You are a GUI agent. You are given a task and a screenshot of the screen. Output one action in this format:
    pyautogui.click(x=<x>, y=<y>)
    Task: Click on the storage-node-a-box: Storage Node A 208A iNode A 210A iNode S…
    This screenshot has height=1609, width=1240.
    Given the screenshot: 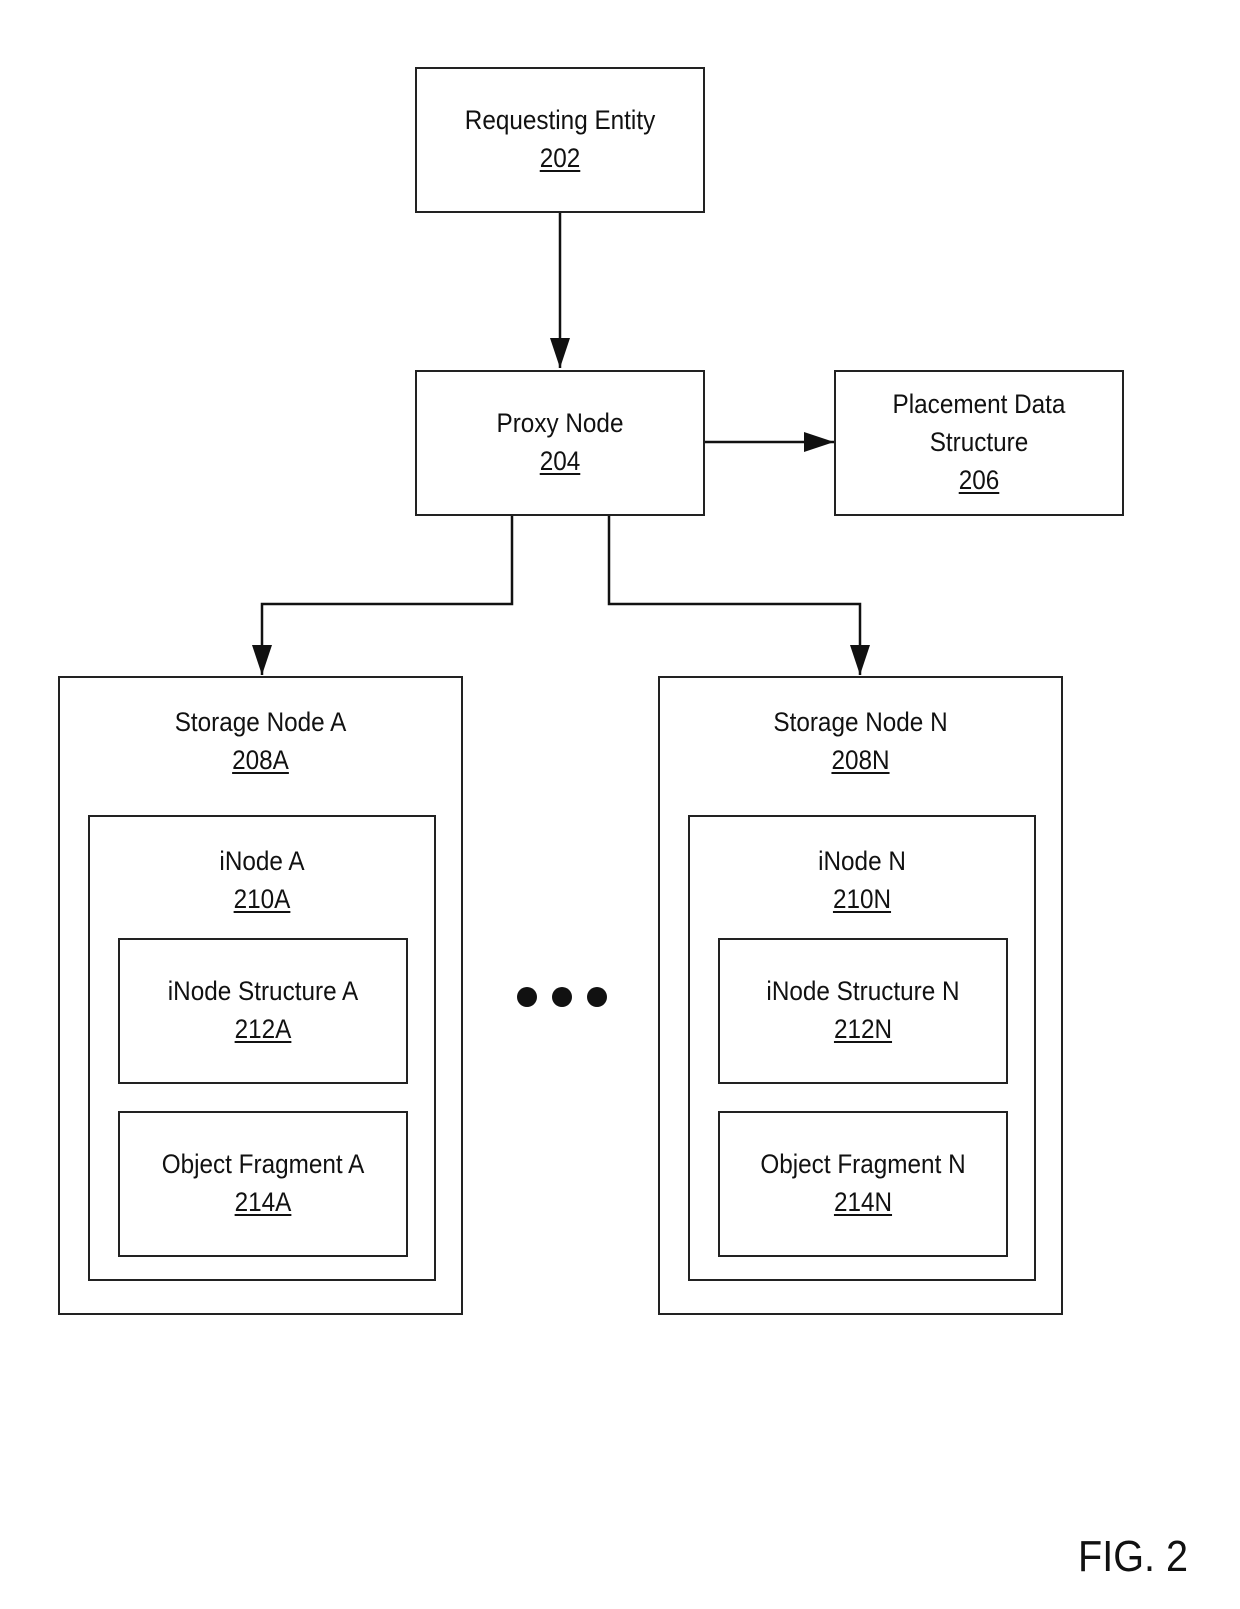 What is the action you would take?
    pyautogui.click(x=260, y=995)
    